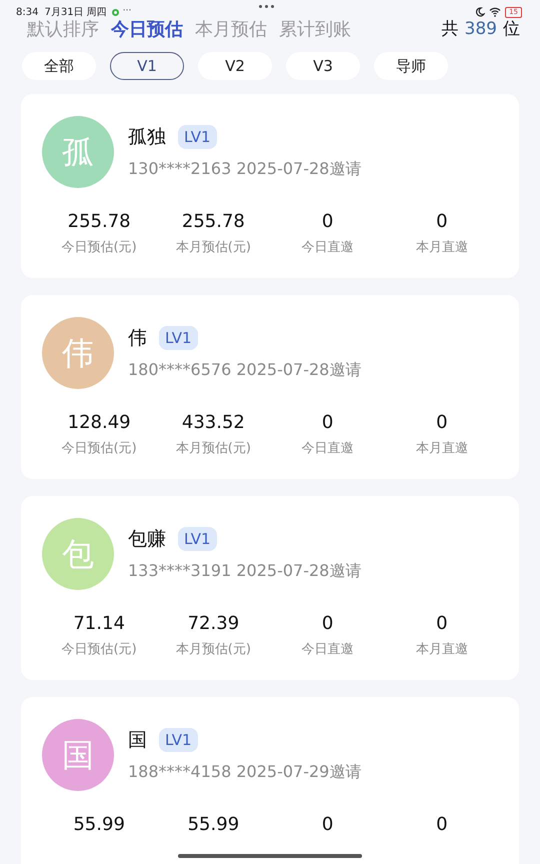 The height and width of the screenshot is (864, 540). I want to click on member-info: 133****3191 2025-07-28邀请, so click(245, 571).